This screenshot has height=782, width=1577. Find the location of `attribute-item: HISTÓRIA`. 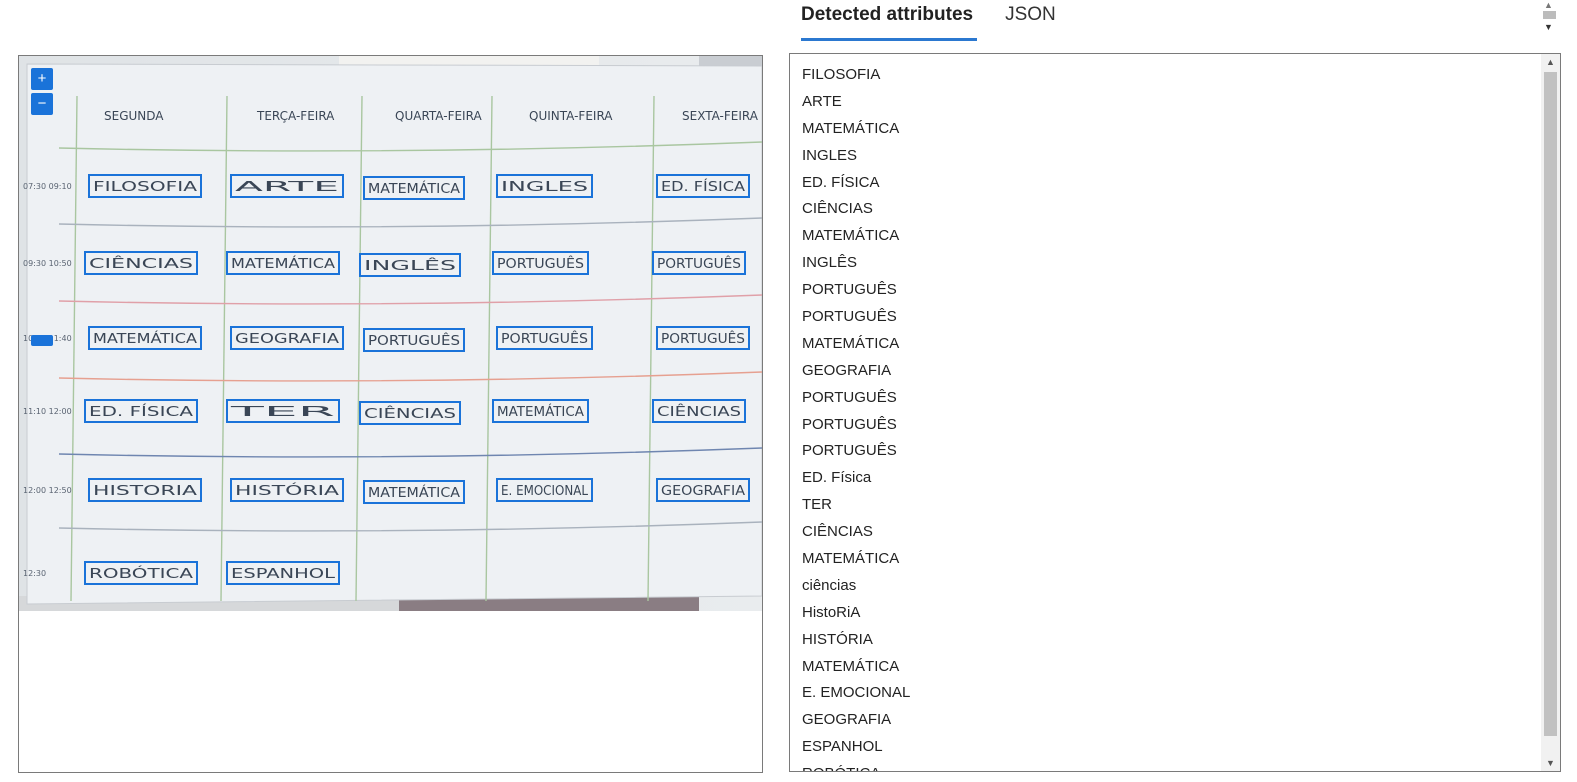

attribute-item: HISTÓRIA is located at coordinates (1181, 642).